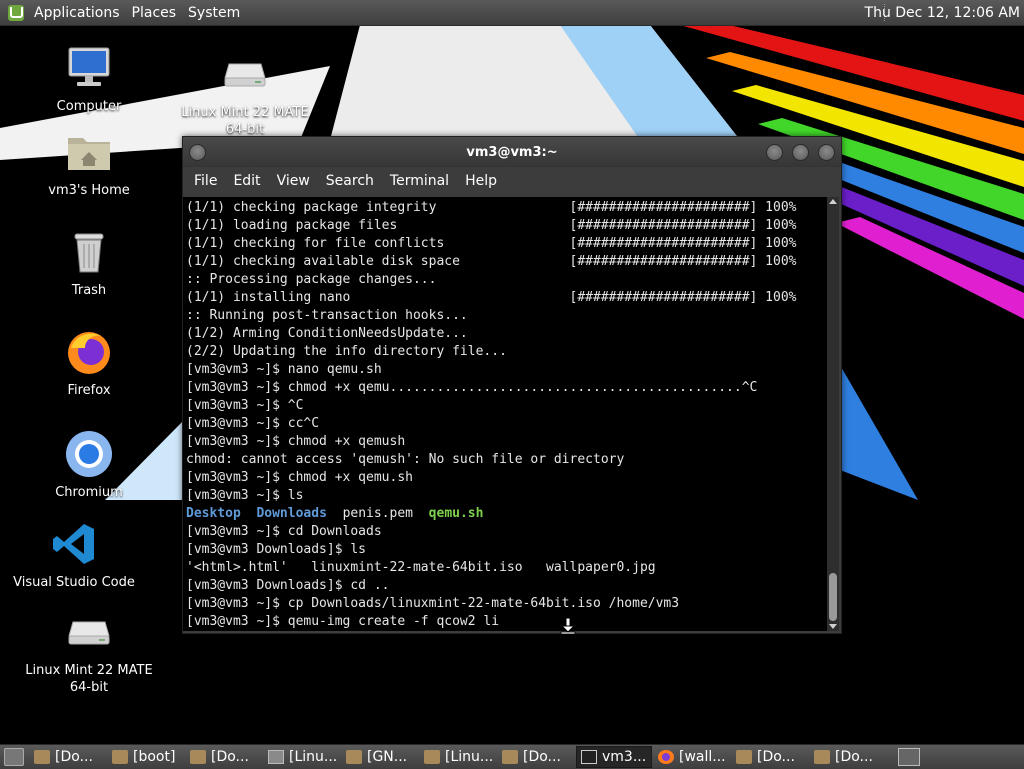 This screenshot has width=1024, height=769. I want to click on taskbar-item-label: [boot], so click(154, 757).